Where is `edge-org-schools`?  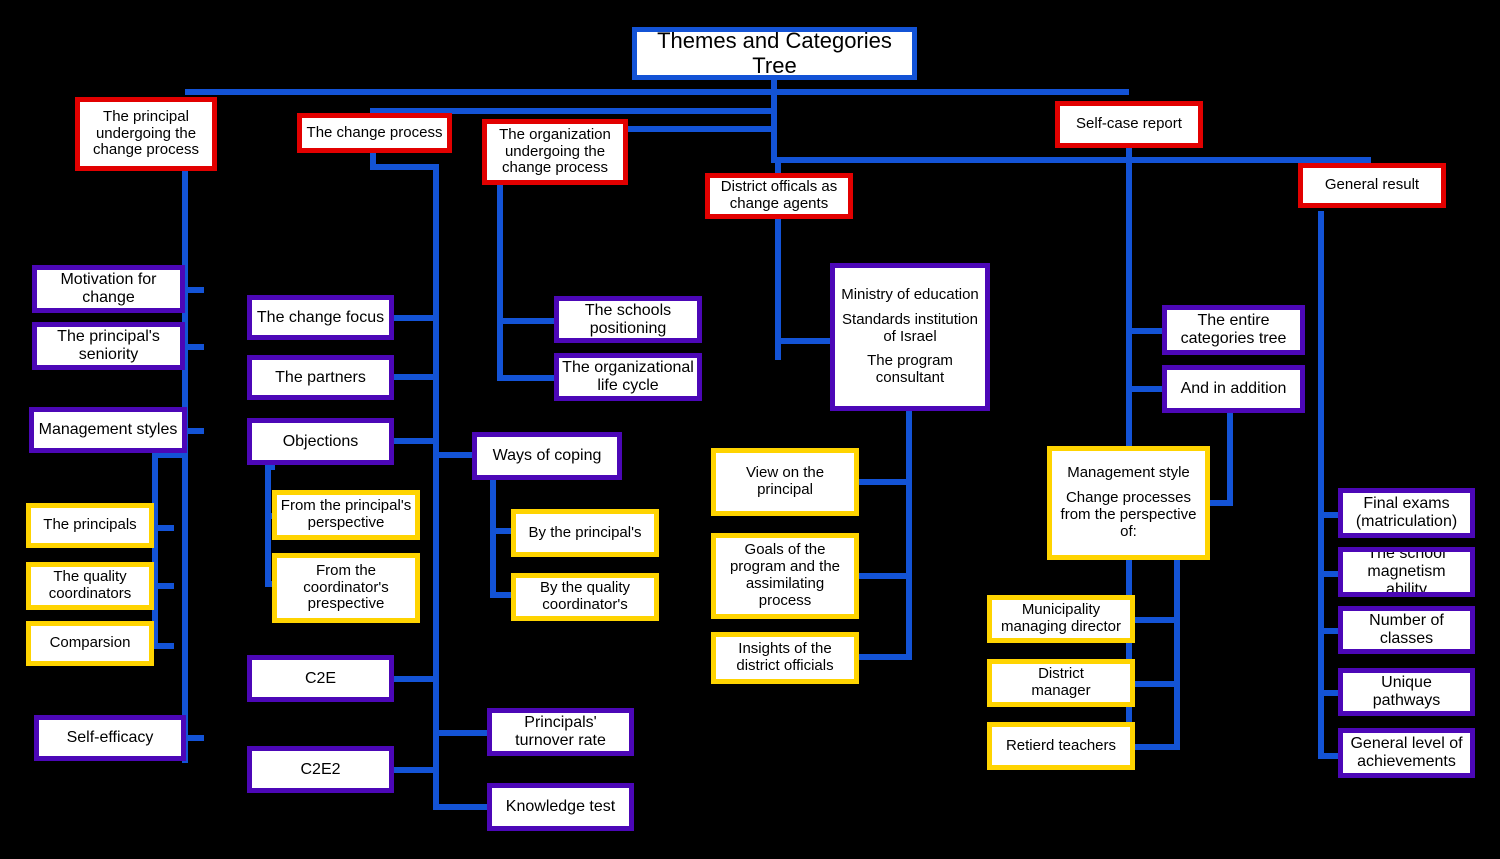 edge-org-schools is located at coordinates (526, 321).